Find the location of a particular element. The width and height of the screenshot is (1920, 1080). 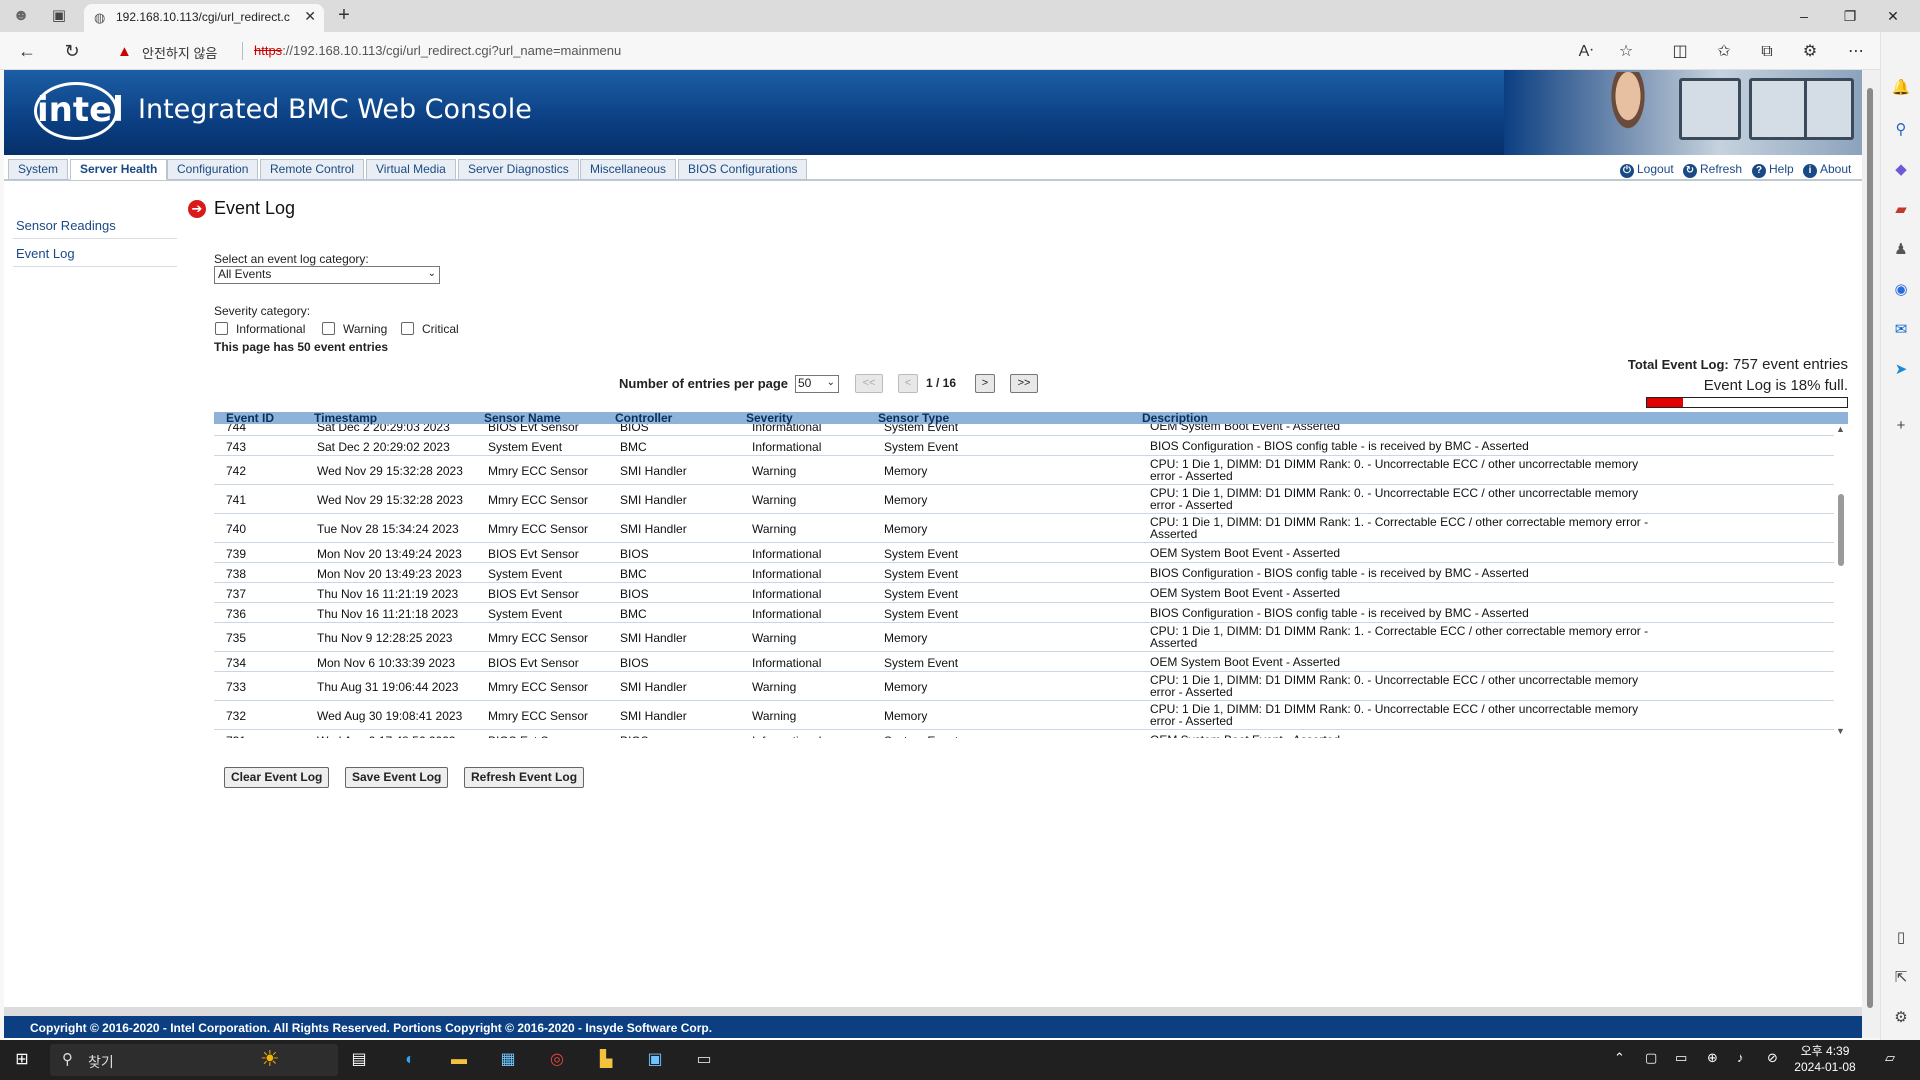

terminal-icon: ▭ is located at coordinates (704, 1060).